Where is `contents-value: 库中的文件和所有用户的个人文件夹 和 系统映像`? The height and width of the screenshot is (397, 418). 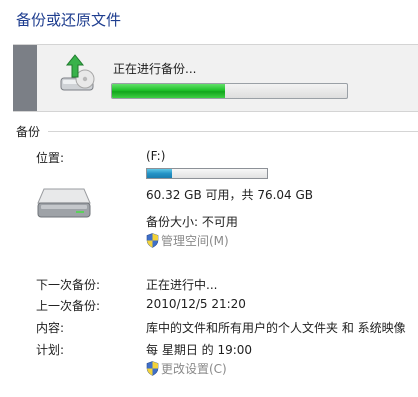
contents-value: 库中的文件和所有用户的个人文件夹 和 系统映像 is located at coordinates (276, 328).